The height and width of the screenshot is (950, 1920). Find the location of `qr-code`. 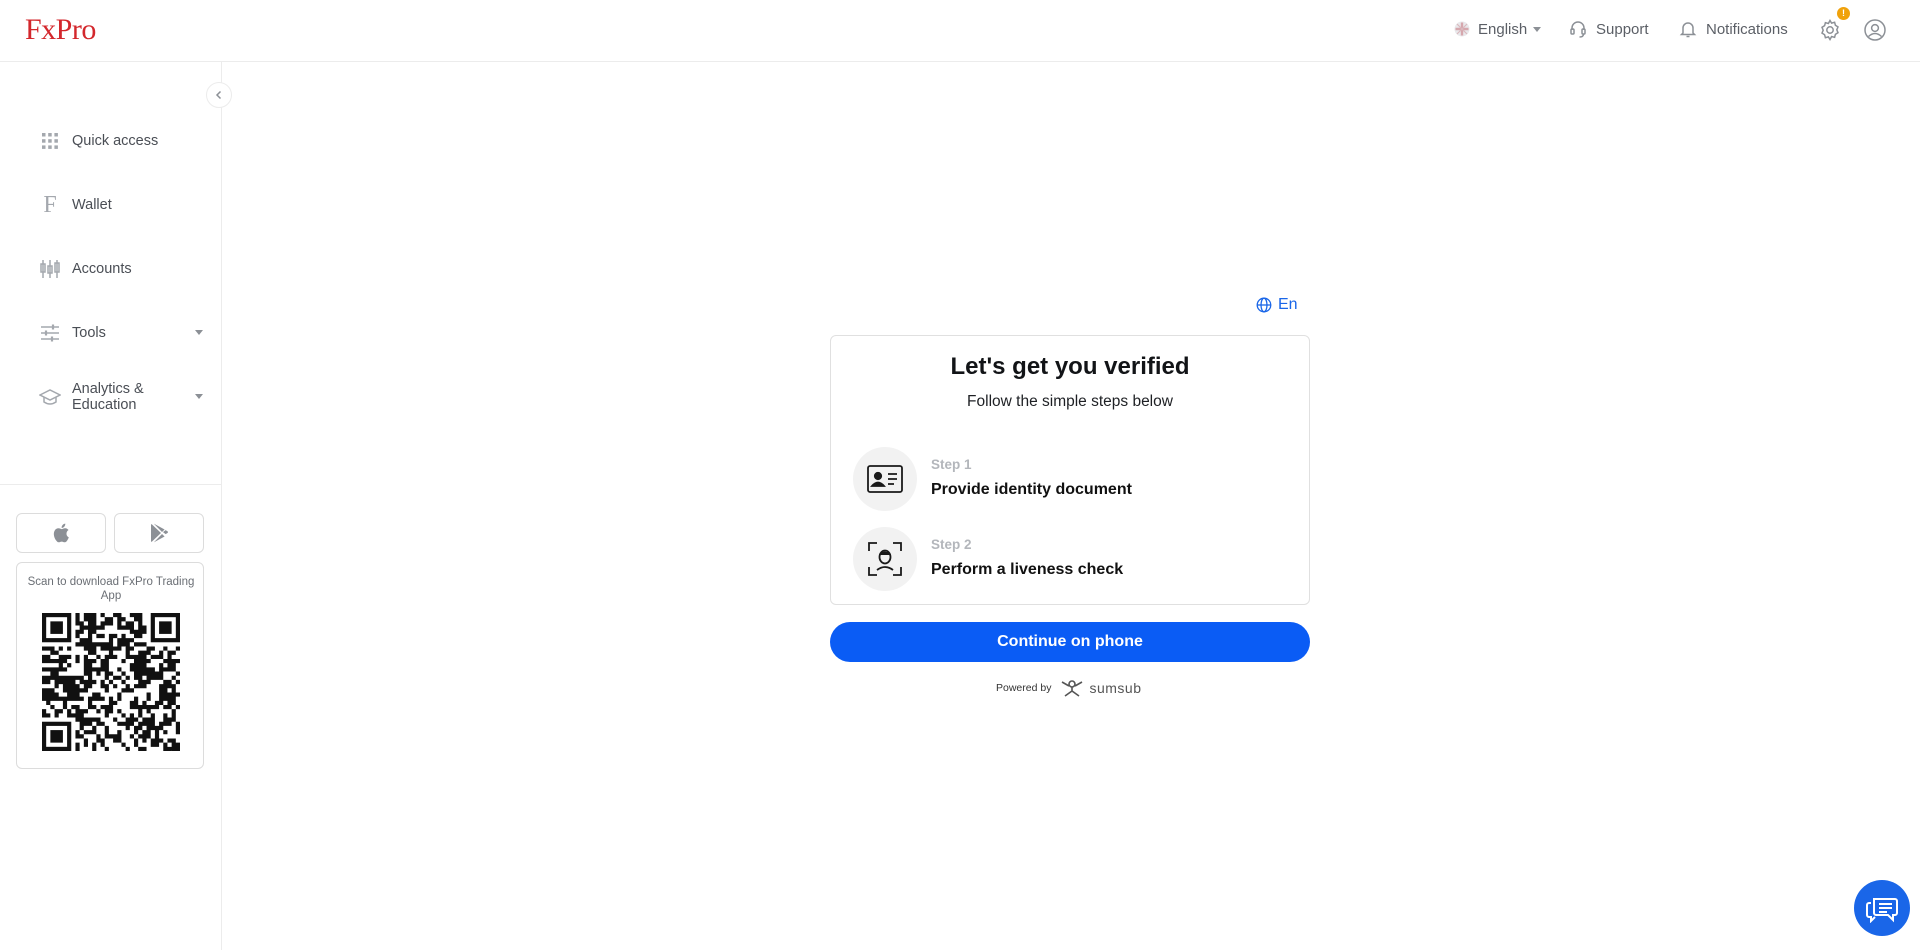

qr-code is located at coordinates (111, 682).